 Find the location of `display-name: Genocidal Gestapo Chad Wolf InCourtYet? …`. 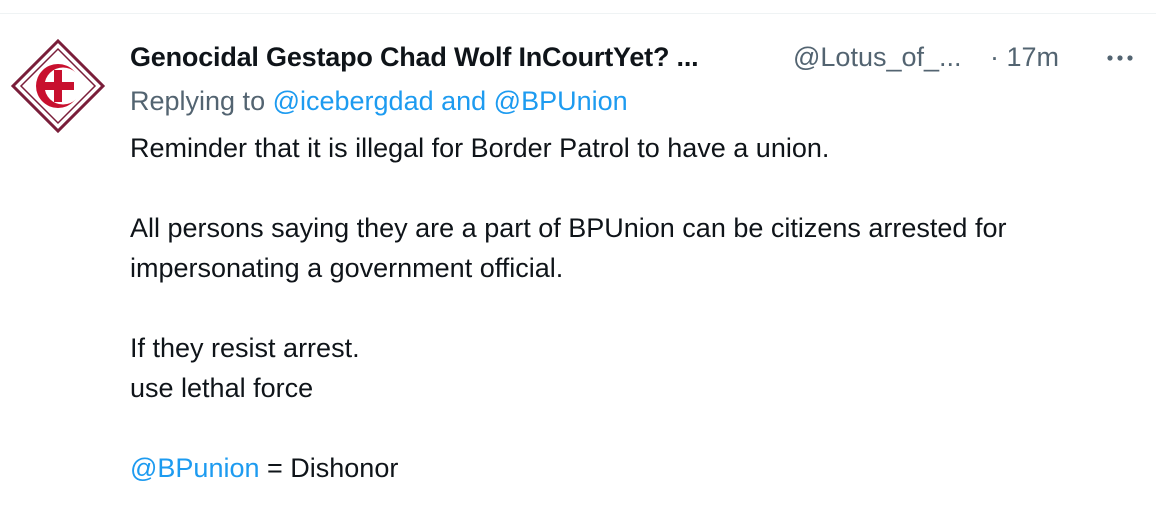

display-name: Genocidal Gestapo Chad Wolf InCourtYet? … is located at coordinates (414, 57).